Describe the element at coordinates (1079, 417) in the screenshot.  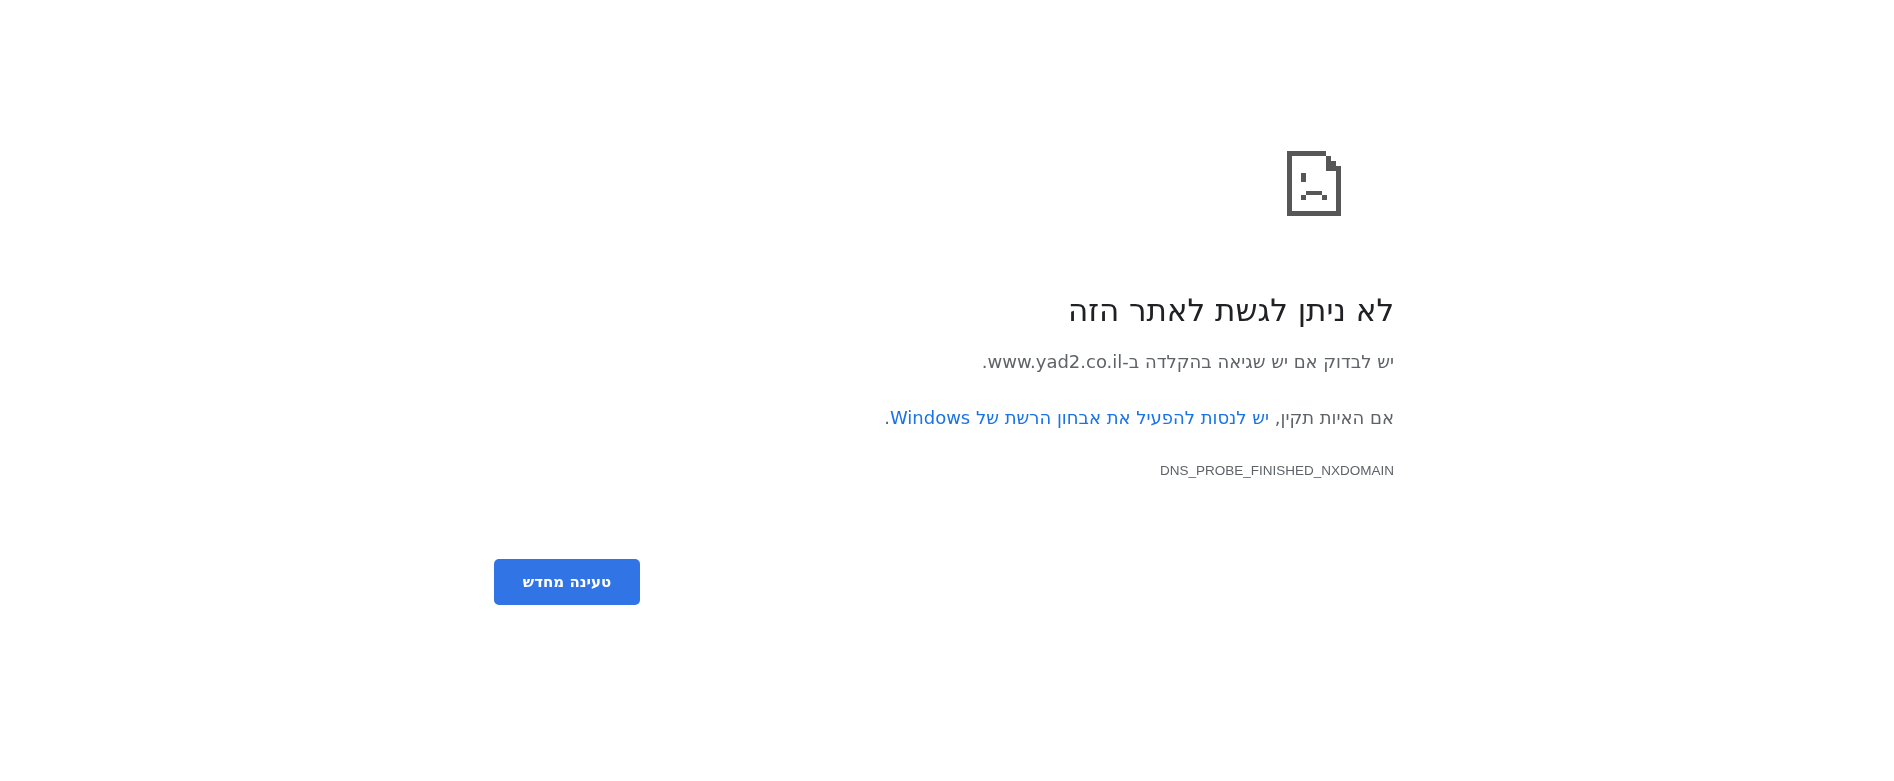
I see `diagnostics-link: יש לנסות להפעיל את אבחון הרשת של Windows` at that location.